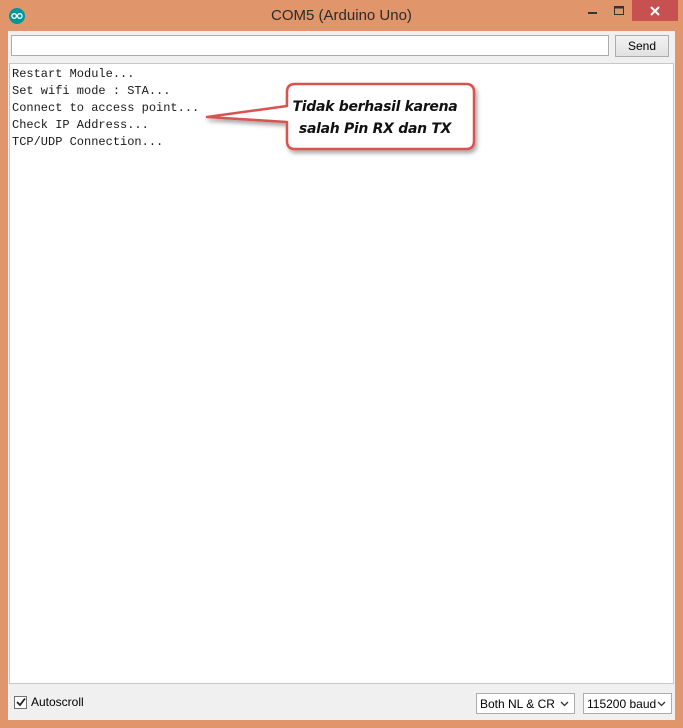 Image resolution: width=683 pixels, height=728 pixels. I want to click on autoscroll-checkbox, so click(20, 702).